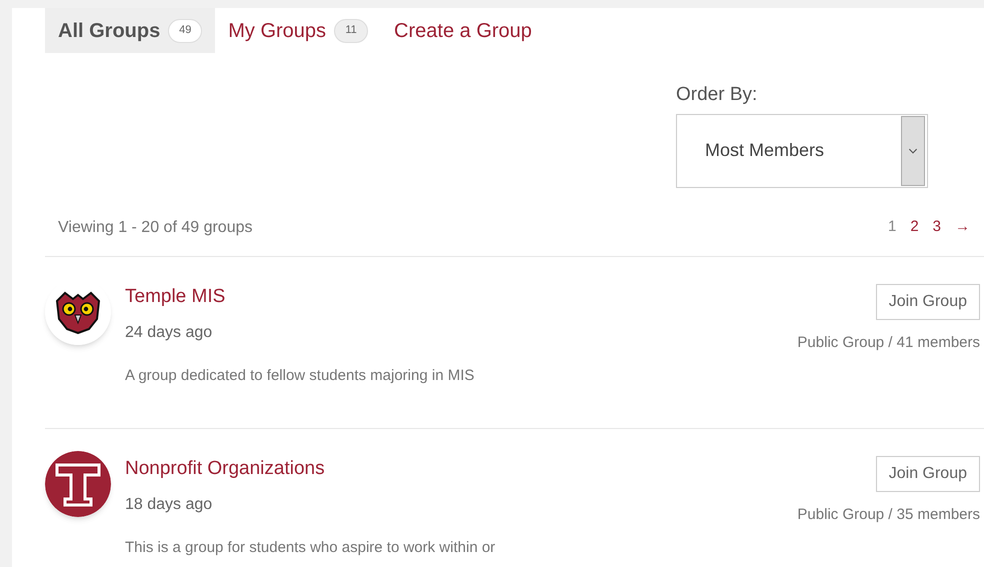 The height and width of the screenshot is (567, 984). What do you see at coordinates (892, 227) in the screenshot?
I see `page-link: 1` at bounding box center [892, 227].